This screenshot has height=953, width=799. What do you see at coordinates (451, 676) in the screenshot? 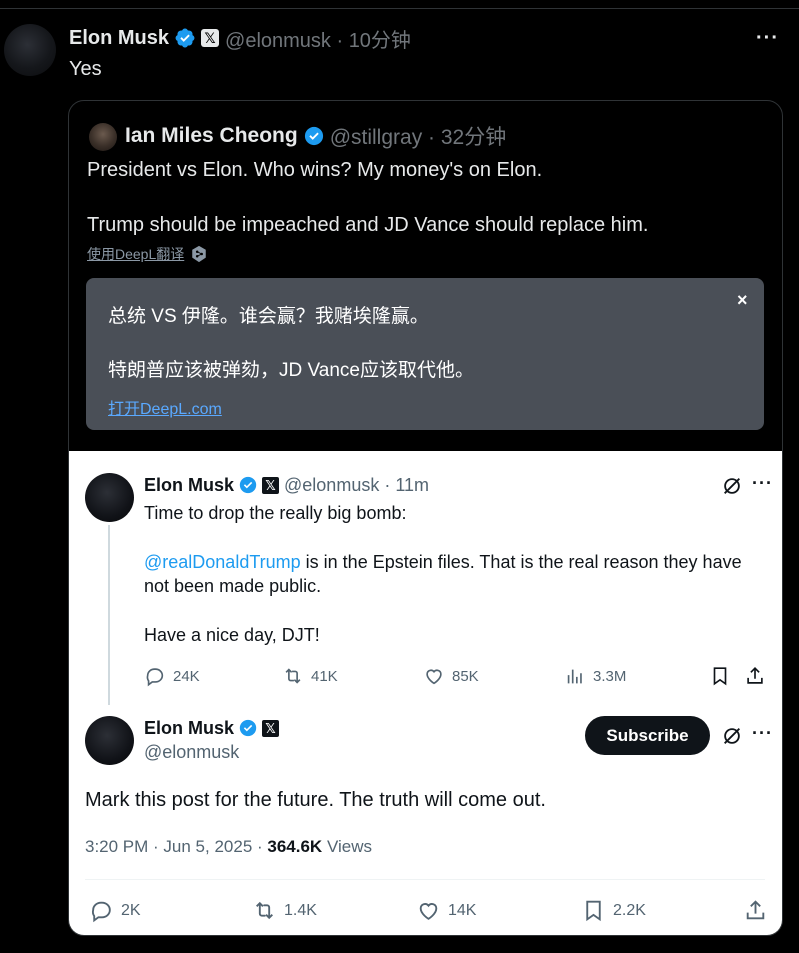
I see `like-action: 85K` at bounding box center [451, 676].